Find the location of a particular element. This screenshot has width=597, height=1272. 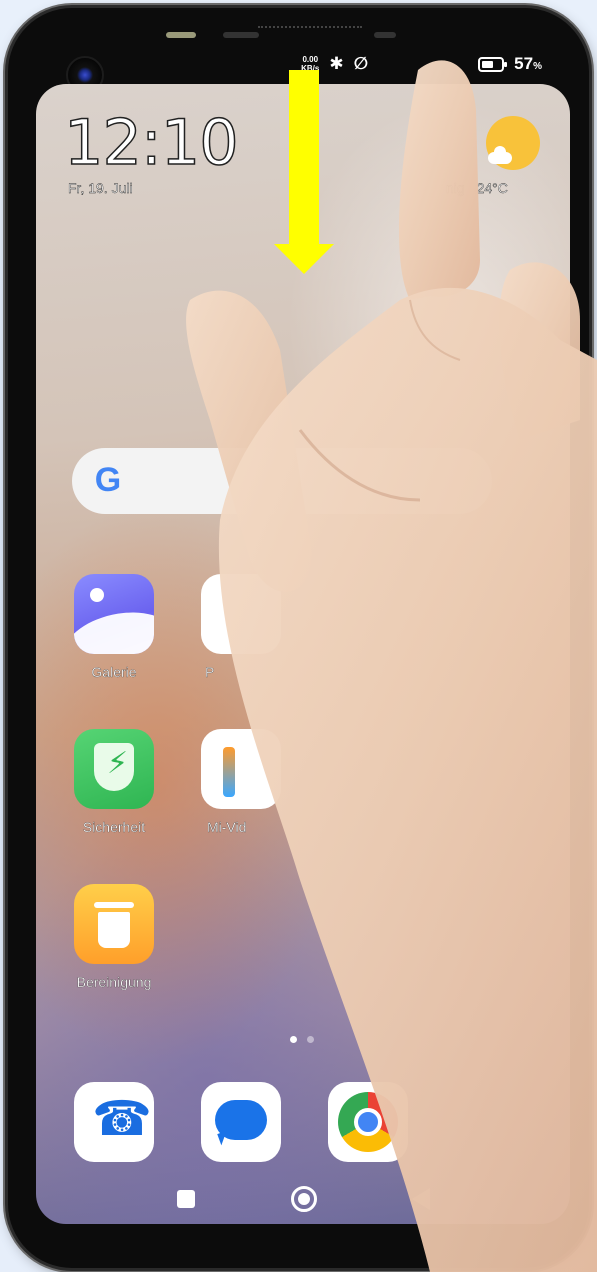

navigation-bar is located at coordinates (303, 1194).